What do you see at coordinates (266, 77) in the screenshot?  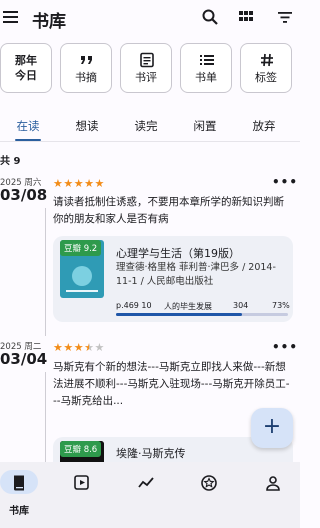 I see `shortcut-label: 标签` at bounding box center [266, 77].